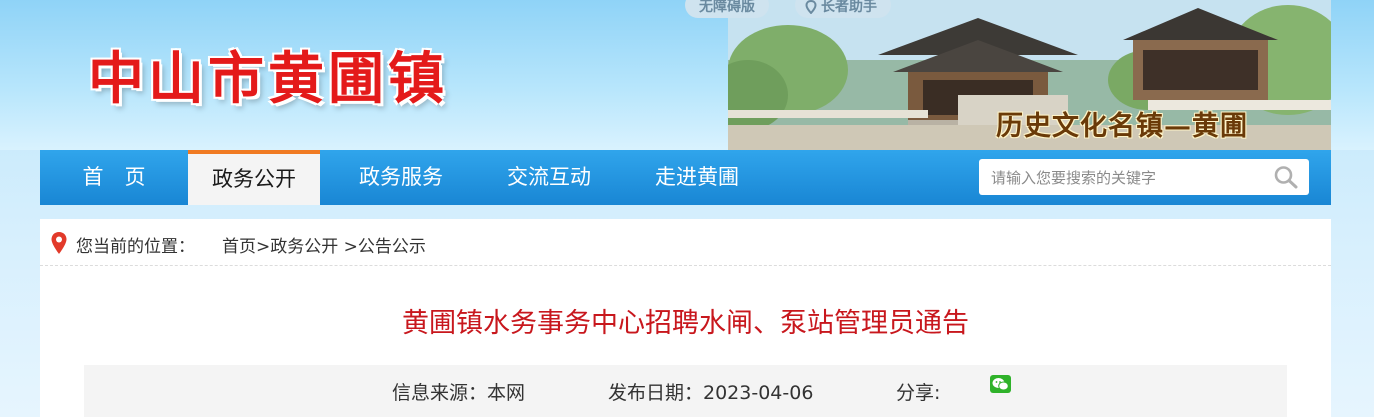 This screenshot has width=1374, height=417. I want to click on article-date: 发布日期：2023-04-06, so click(711, 393).